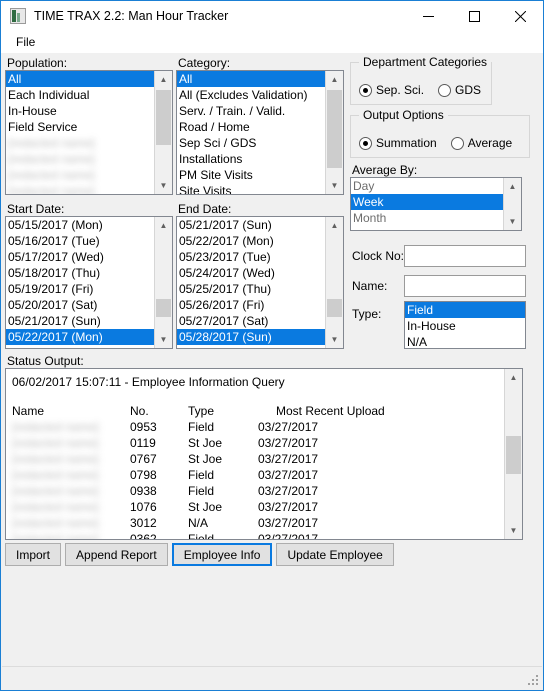  What do you see at coordinates (391, 90) in the screenshot?
I see `radio-sep-sci: Sep. Sci.` at bounding box center [391, 90].